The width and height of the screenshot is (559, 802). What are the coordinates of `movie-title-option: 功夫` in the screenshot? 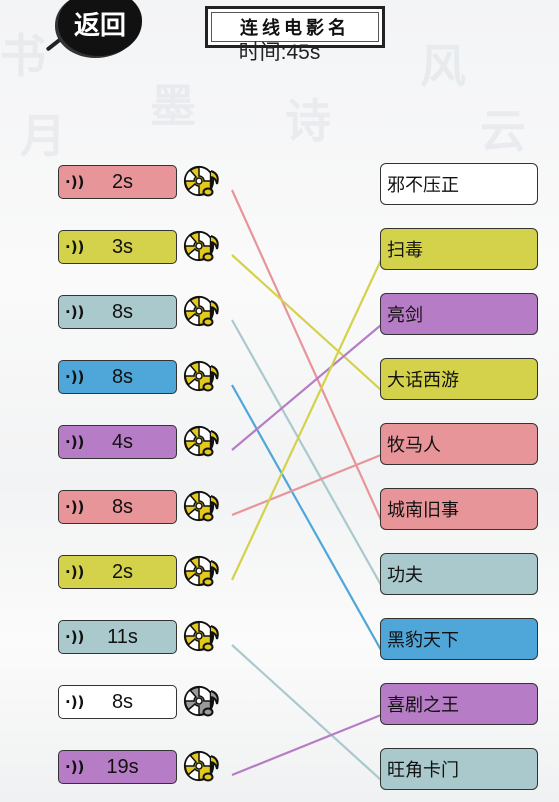 It's located at (459, 574).